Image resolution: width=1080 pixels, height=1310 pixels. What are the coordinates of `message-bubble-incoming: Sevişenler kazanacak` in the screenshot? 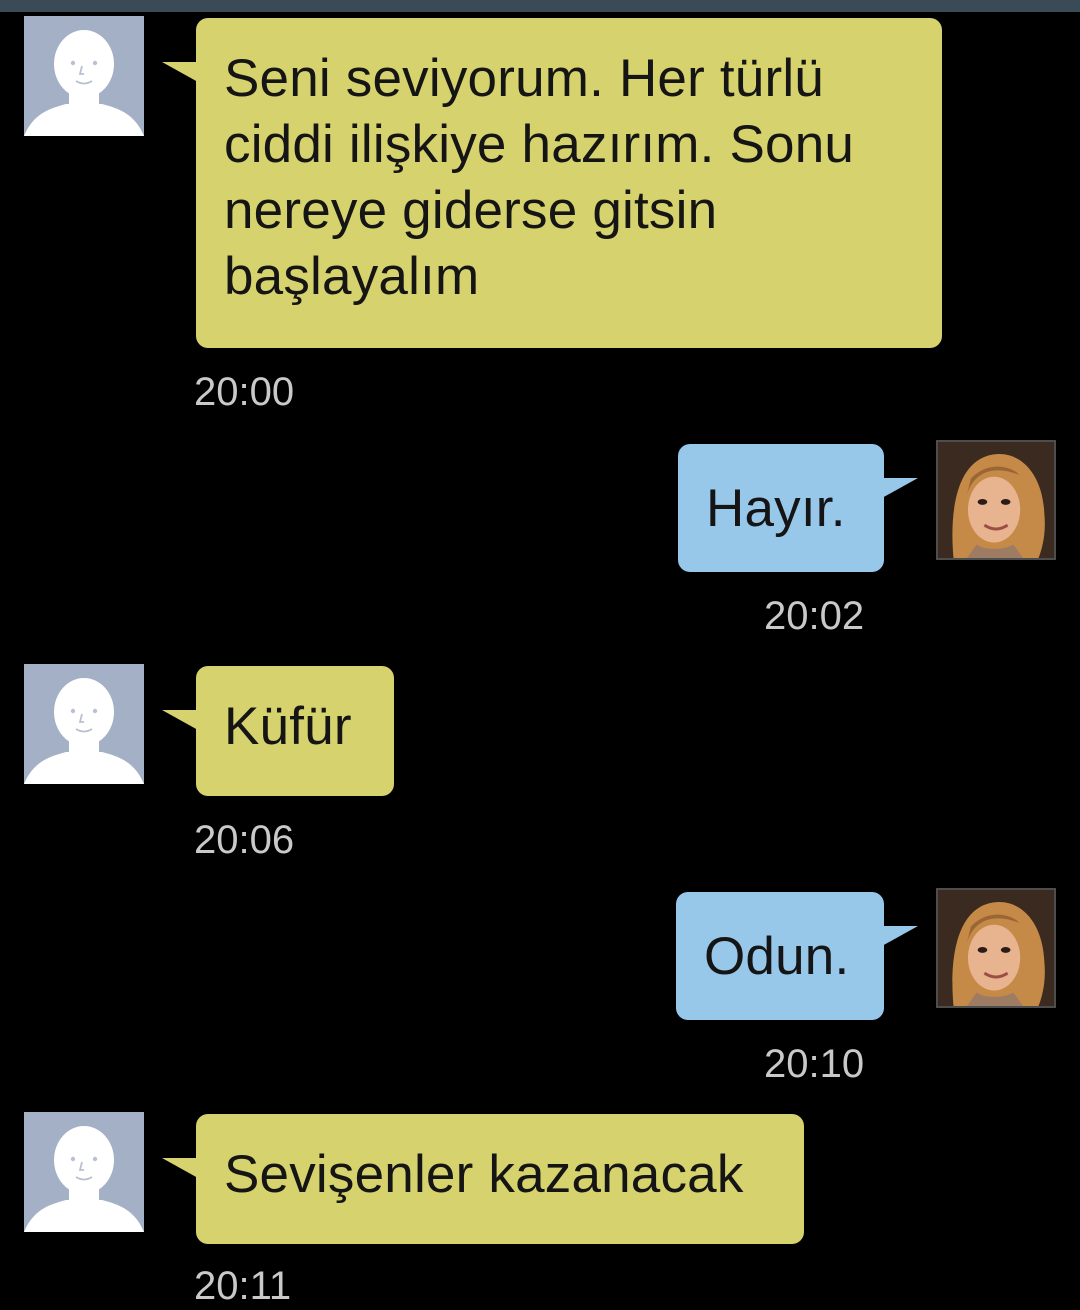 It's located at (483, 1179).